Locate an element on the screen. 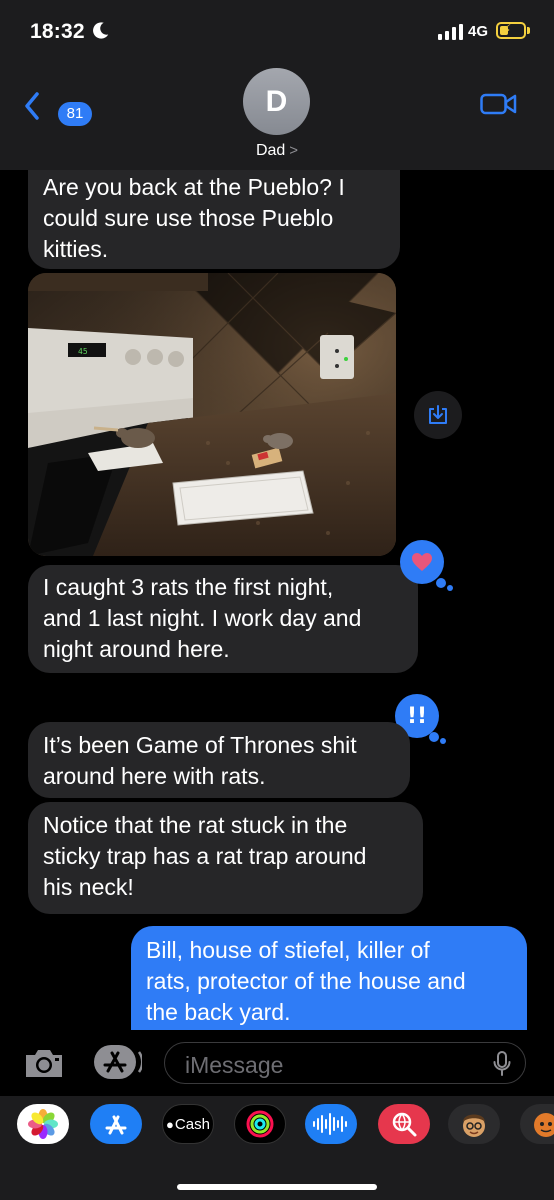 This screenshot has width=554, height=1200. charging-bolt-icon: ⚡ is located at coordinates (506, 30).